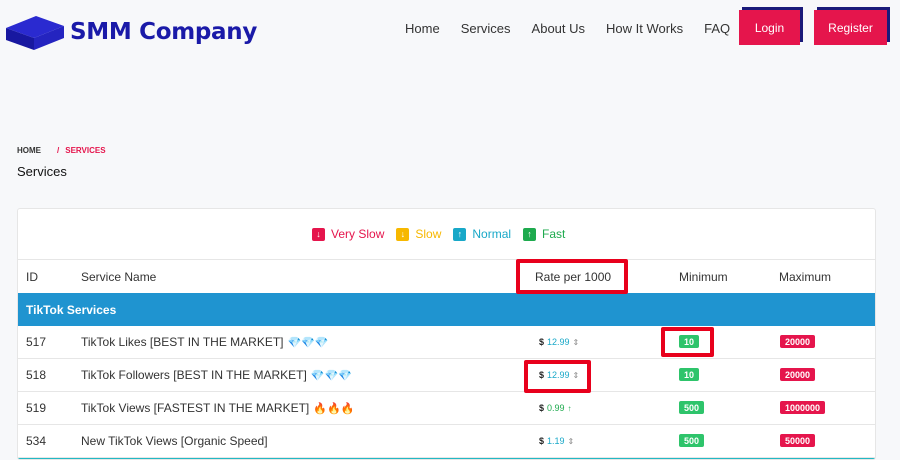  I want to click on service-rate: $ 0.99 ↑, so click(555, 408).